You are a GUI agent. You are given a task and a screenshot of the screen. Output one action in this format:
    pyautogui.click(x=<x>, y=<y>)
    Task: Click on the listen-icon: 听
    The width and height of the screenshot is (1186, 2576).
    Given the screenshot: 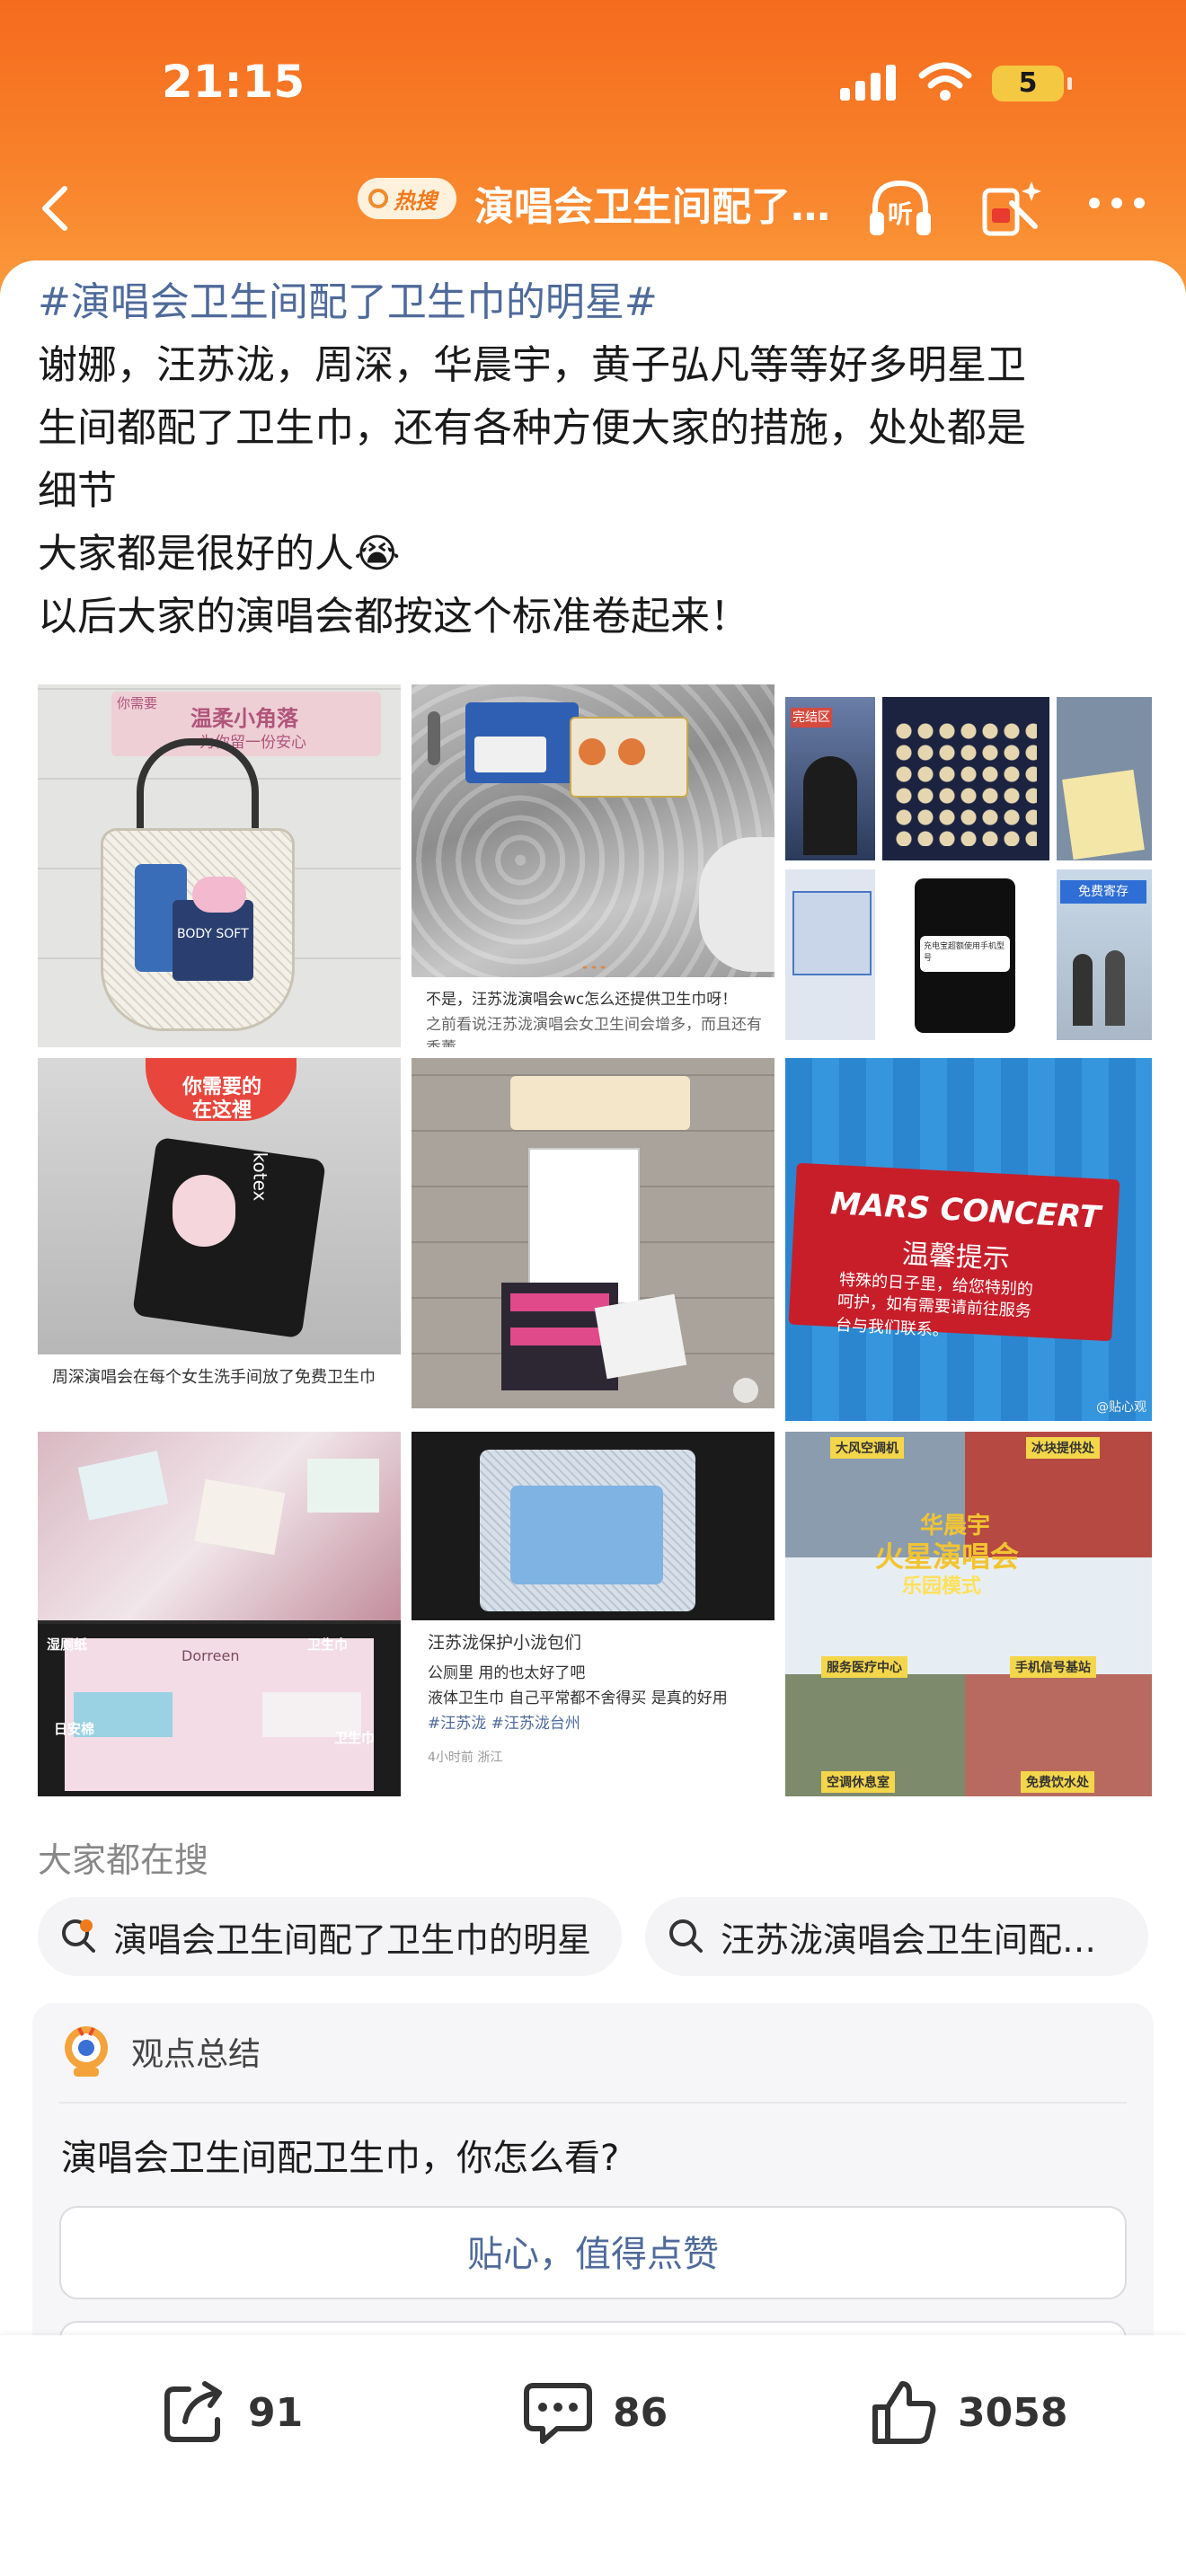 What is the action you would take?
    pyautogui.click(x=900, y=208)
    